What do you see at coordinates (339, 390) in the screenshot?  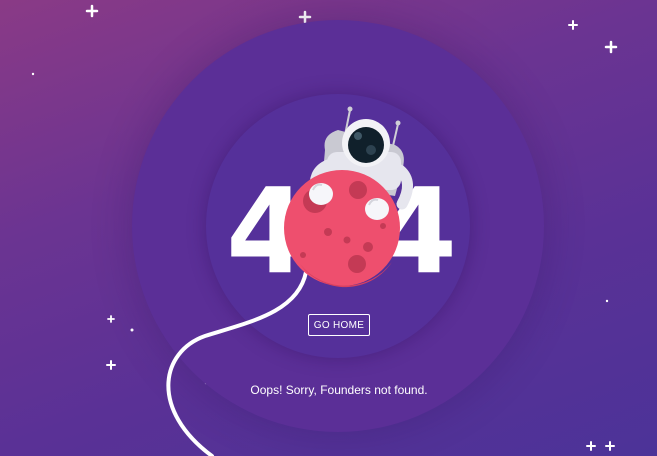 I see `not-found-message: Oops! Sorry, Founders not found.` at bounding box center [339, 390].